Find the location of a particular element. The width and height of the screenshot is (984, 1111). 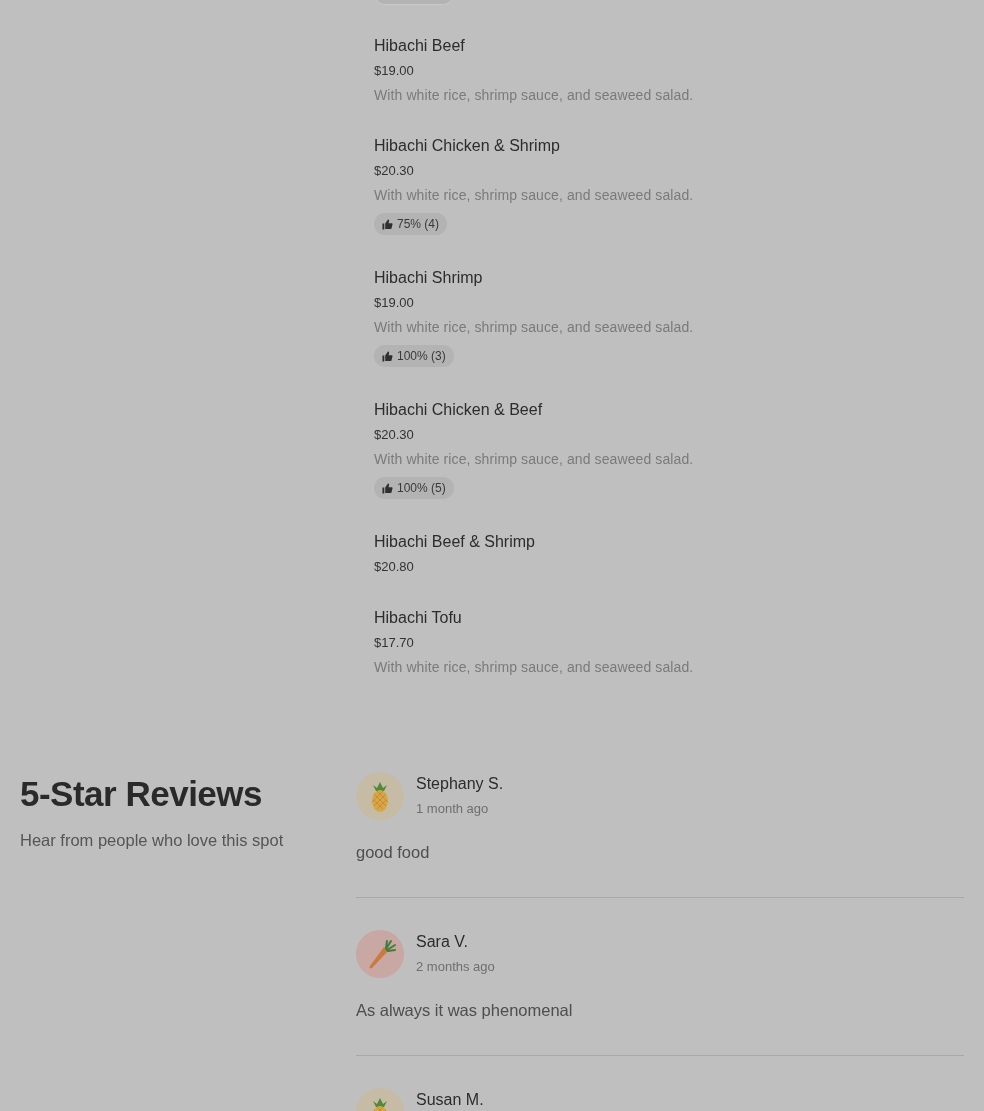

review-time: 2 months ago is located at coordinates (455, 967).